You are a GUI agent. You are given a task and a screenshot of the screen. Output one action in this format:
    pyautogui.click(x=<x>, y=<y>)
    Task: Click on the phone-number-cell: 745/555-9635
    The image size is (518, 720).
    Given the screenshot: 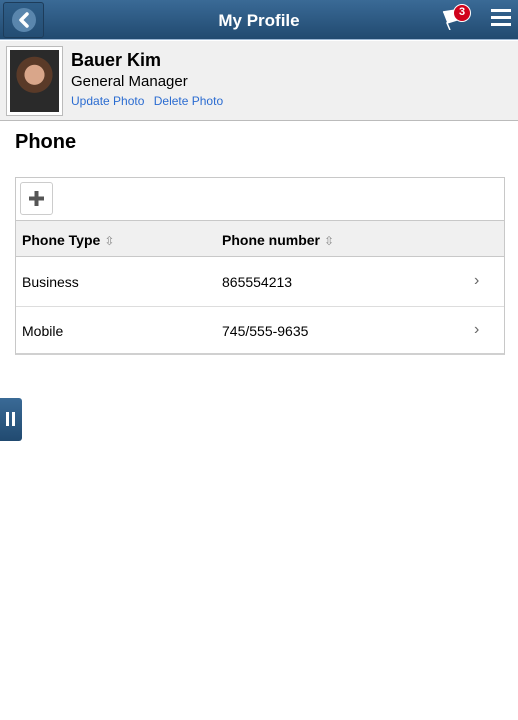 What is the action you would take?
    pyautogui.click(x=265, y=331)
    